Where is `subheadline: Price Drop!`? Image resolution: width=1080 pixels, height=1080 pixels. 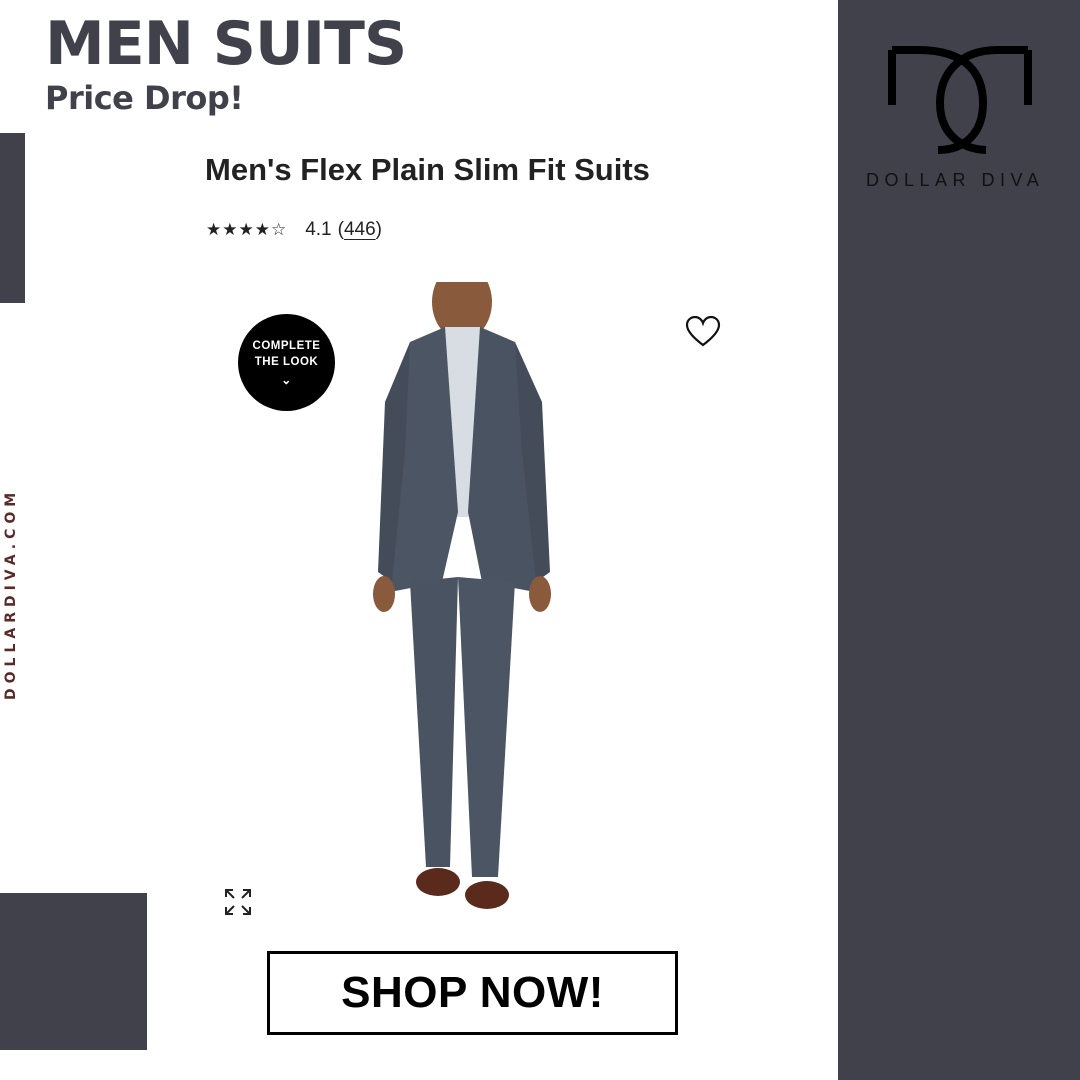 subheadline: Price Drop! is located at coordinates (144, 98).